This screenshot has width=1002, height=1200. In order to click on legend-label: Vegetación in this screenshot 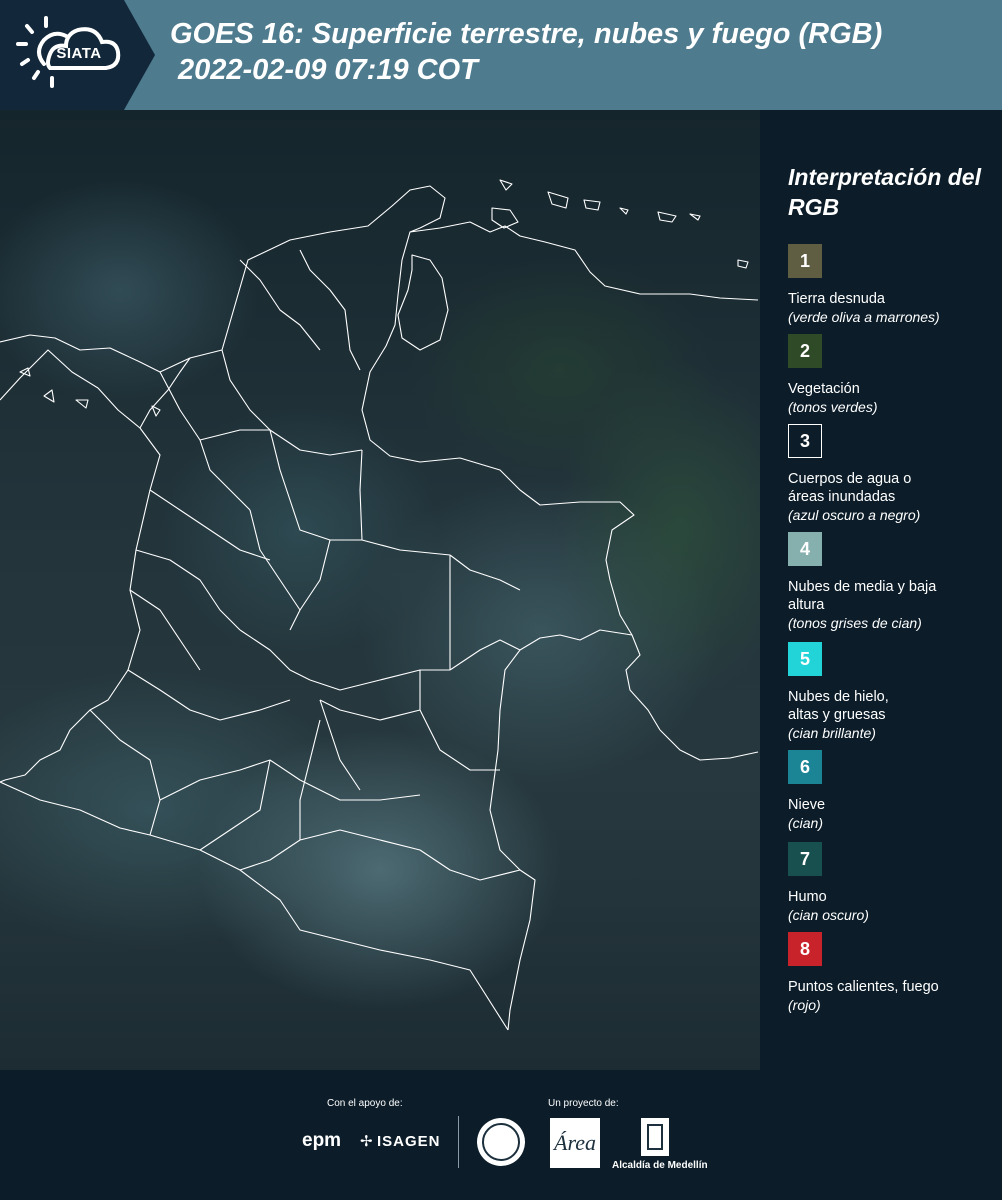, I will do `click(824, 389)`.